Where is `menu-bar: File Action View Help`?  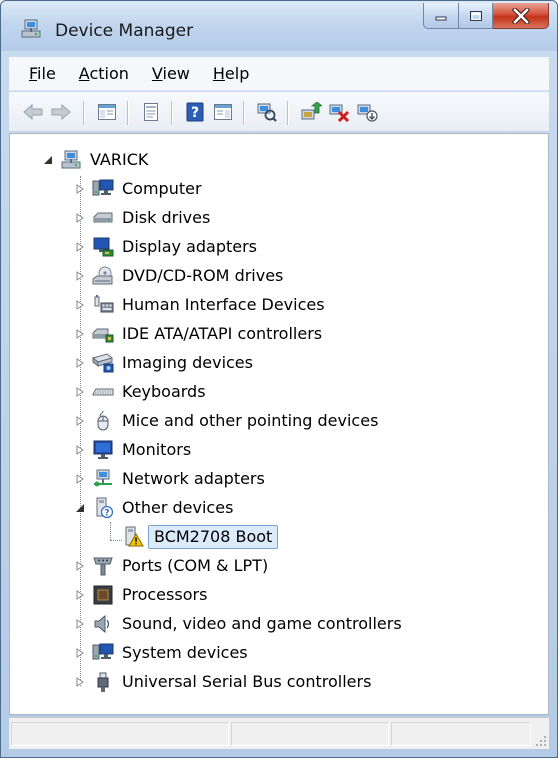 menu-bar: File Action View Help is located at coordinates (279, 74).